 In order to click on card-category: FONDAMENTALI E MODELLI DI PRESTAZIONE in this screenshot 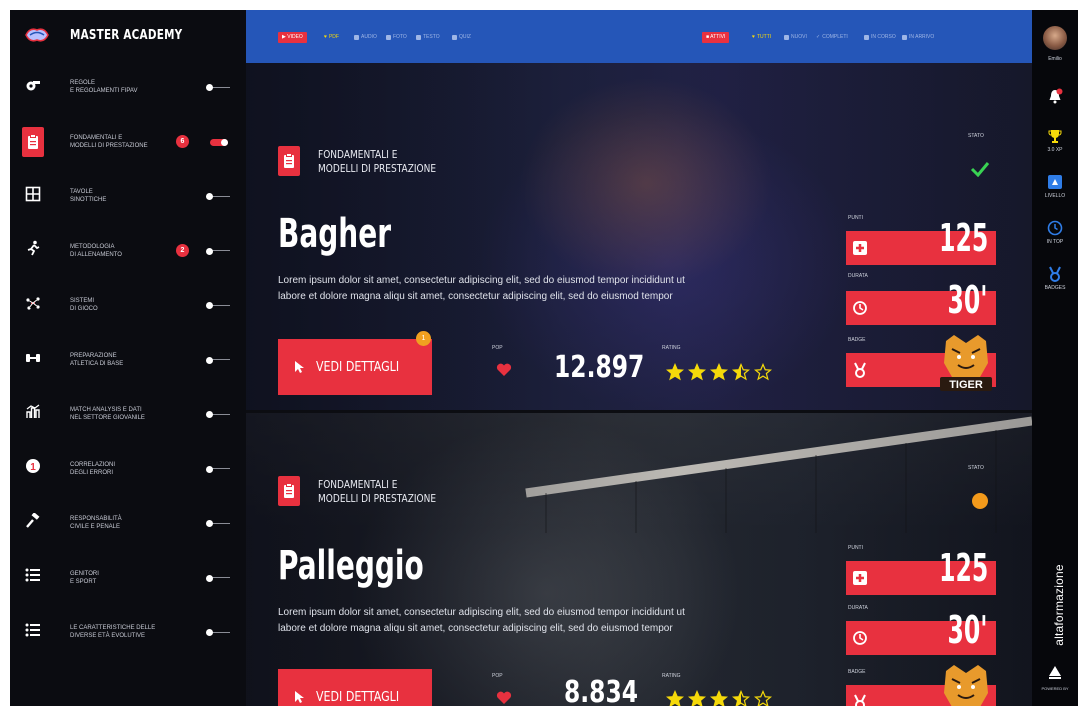, I will do `click(377, 161)`.